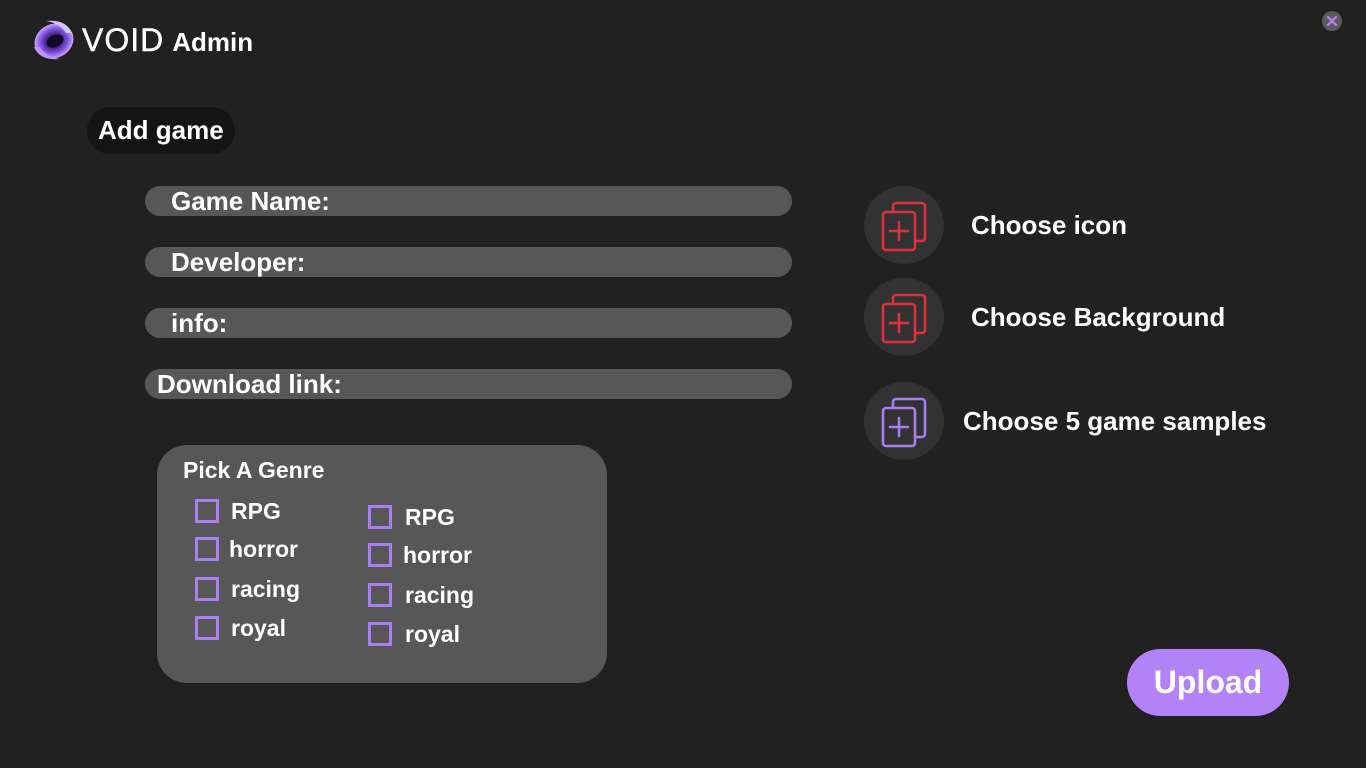 This screenshot has width=1366, height=768. What do you see at coordinates (238, 262) in the screenshot?
I see `developer-label: Developer:` at bounding box center [238, 262].